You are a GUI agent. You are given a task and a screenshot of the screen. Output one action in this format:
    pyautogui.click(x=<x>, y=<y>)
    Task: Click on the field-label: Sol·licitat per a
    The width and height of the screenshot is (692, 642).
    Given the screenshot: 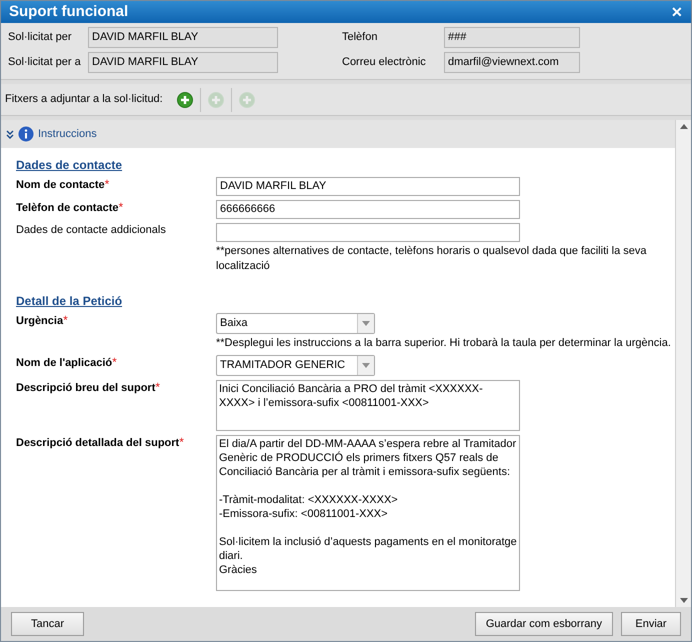 What is the action you would take?
    pyautogui.click(x=45, y=62)
    